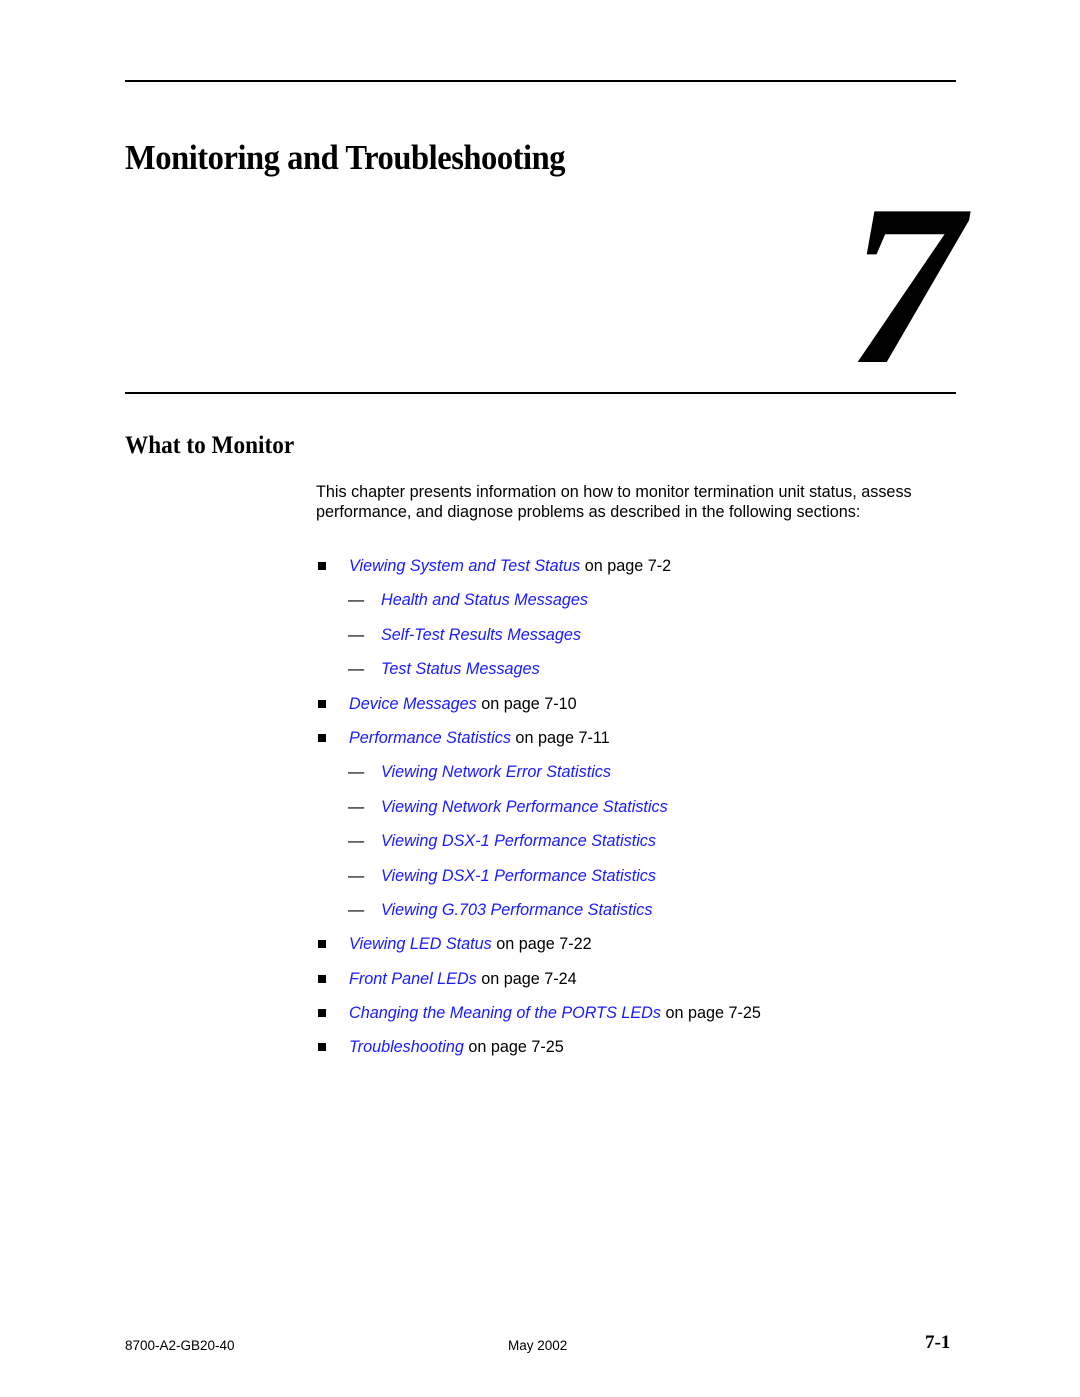 This screenshot has width=1080, height=1397. Describe the element at coordinates (430, 738) in the screenshot. I see `toc-link: Performance Statistics` at that location.